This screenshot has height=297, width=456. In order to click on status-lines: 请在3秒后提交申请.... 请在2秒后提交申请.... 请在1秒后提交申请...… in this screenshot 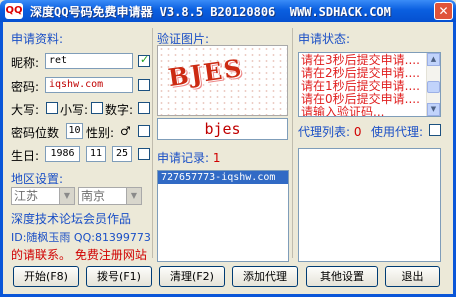, I will do `click(360, 85)`.